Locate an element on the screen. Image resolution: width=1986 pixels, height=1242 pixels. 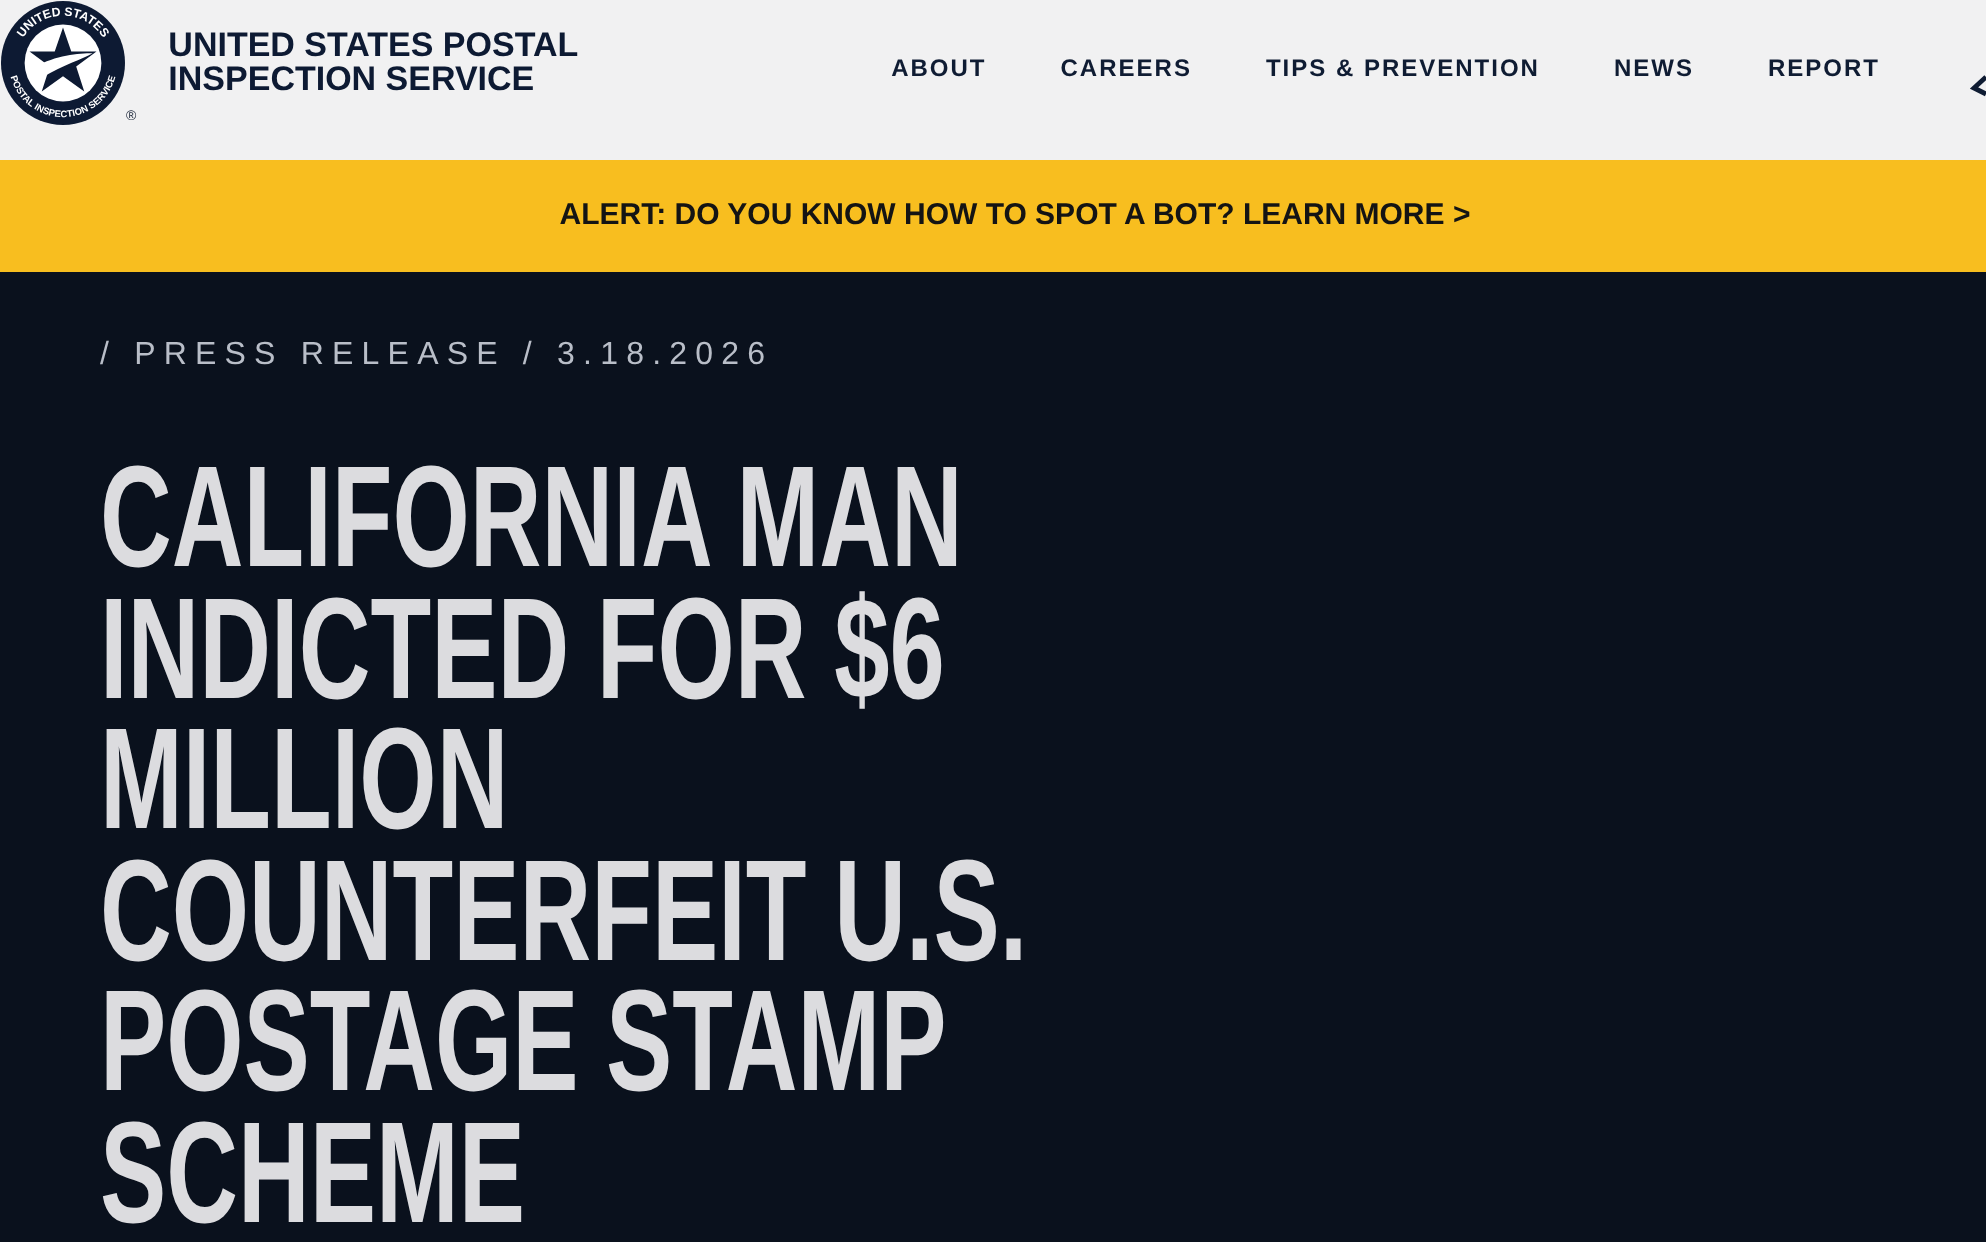
chevron-icon is located at coordinates (1978, 86).